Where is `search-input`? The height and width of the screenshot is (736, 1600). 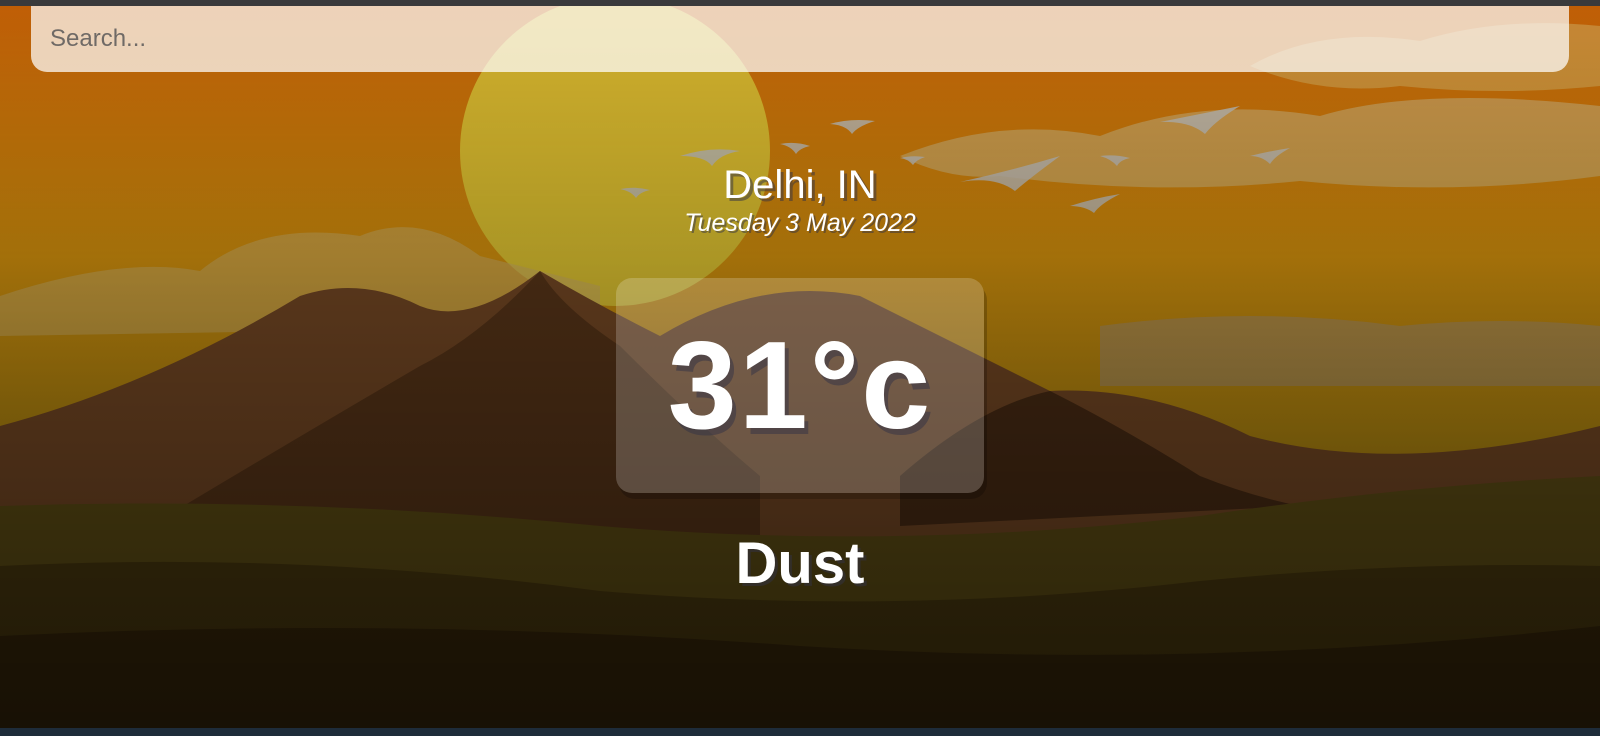
search-input is located at coordinates (800, 39).